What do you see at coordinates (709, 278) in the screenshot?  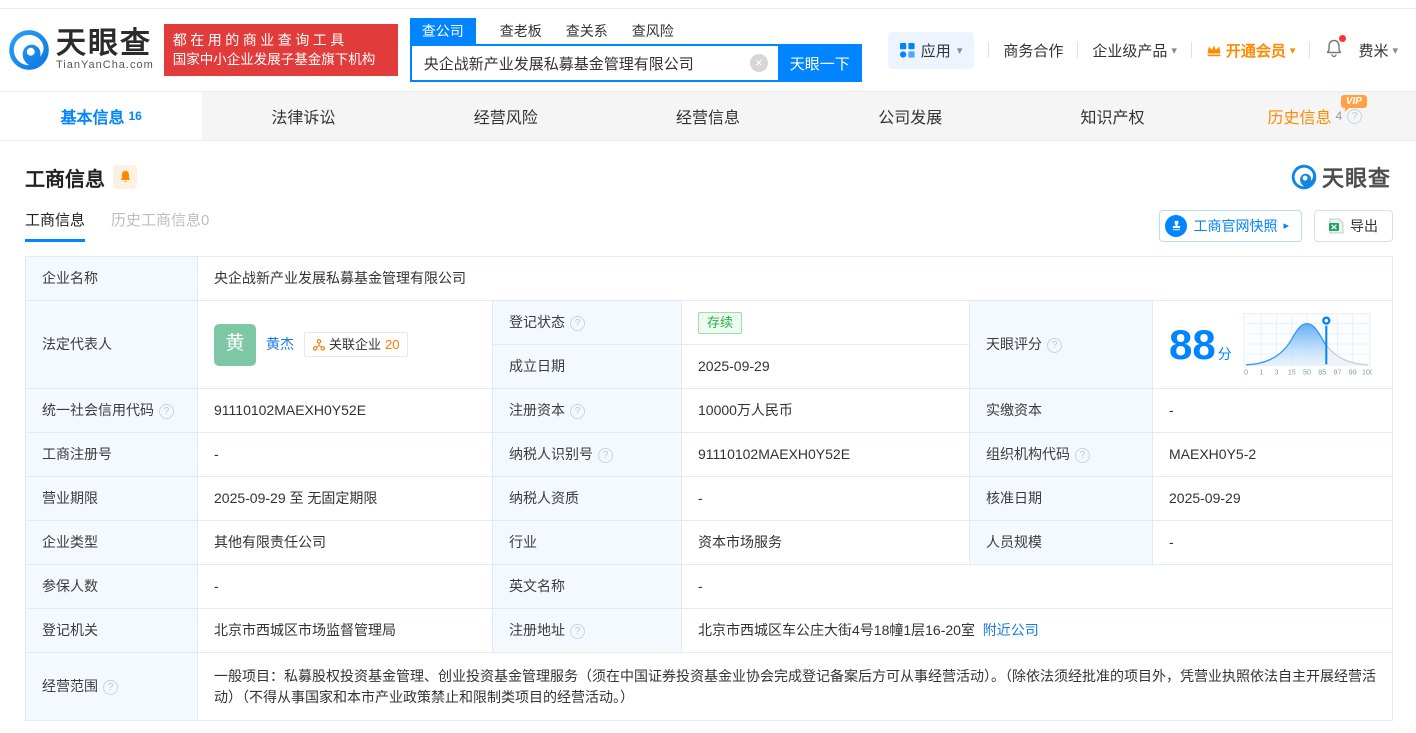 I see `table-row: 企业名称 央企战新产业发展私募基金管理有限公司` at bounding box center [709, 278].